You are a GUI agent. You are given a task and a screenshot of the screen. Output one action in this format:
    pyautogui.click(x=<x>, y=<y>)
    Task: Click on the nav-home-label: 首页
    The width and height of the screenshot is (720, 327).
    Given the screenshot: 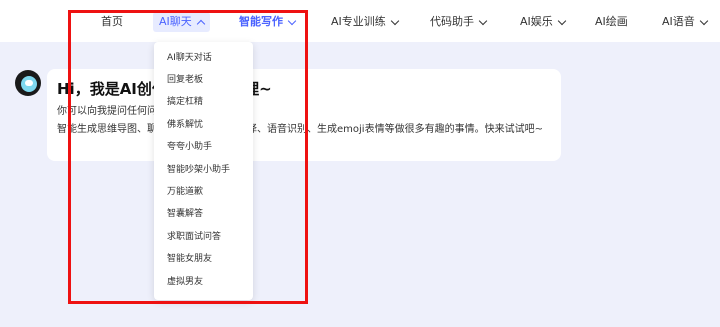 What is the action you would take?
    pyautogui.click(x=112, y=21)
    